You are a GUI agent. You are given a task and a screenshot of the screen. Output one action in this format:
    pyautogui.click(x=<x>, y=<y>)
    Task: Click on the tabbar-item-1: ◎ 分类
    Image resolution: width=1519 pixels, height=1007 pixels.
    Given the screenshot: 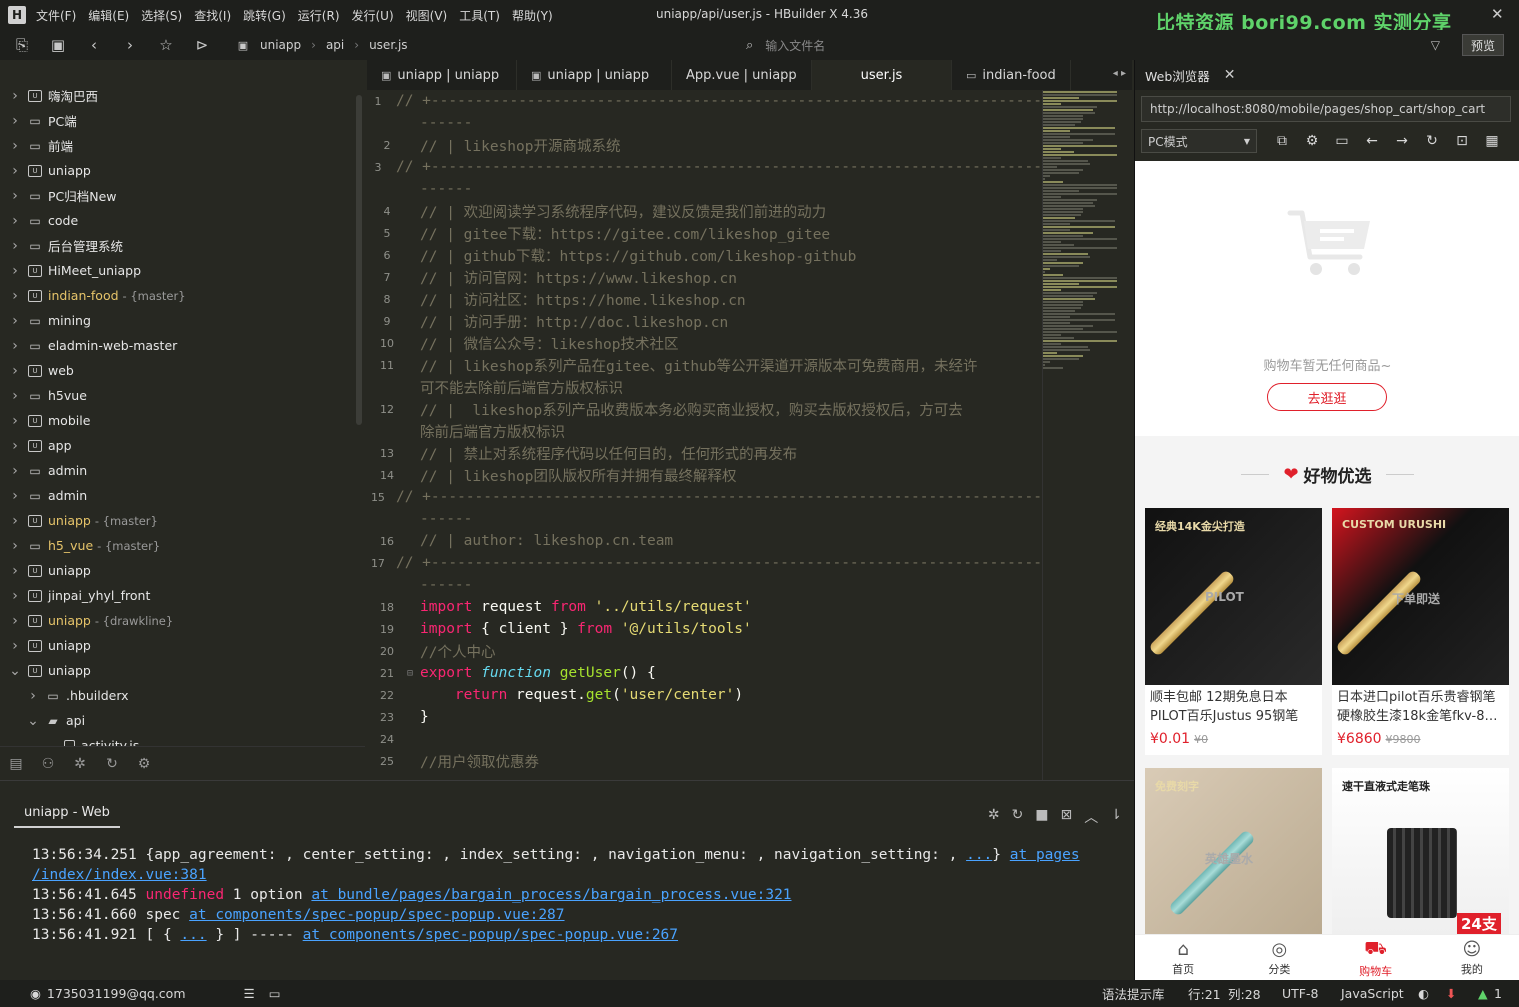 What is the action you would take?
    pyautogui.click(x=1279, y=958)
    